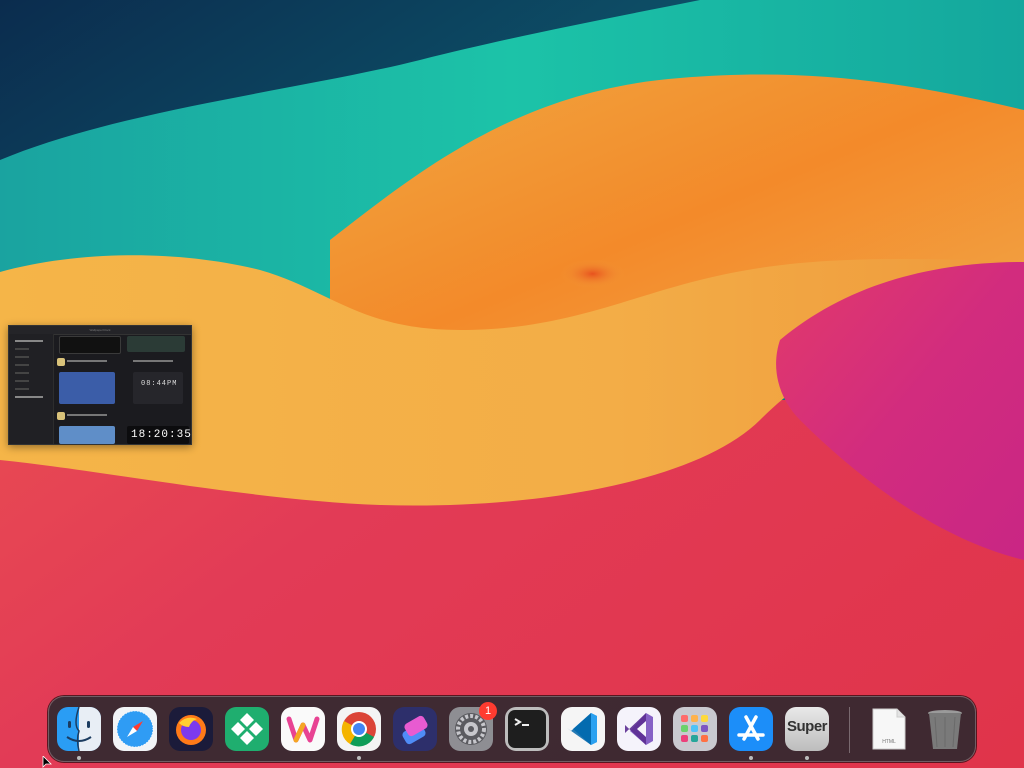 This screenshot has width=1024, height=768. I want to click on dock-visual-studio, so click(639, 729).